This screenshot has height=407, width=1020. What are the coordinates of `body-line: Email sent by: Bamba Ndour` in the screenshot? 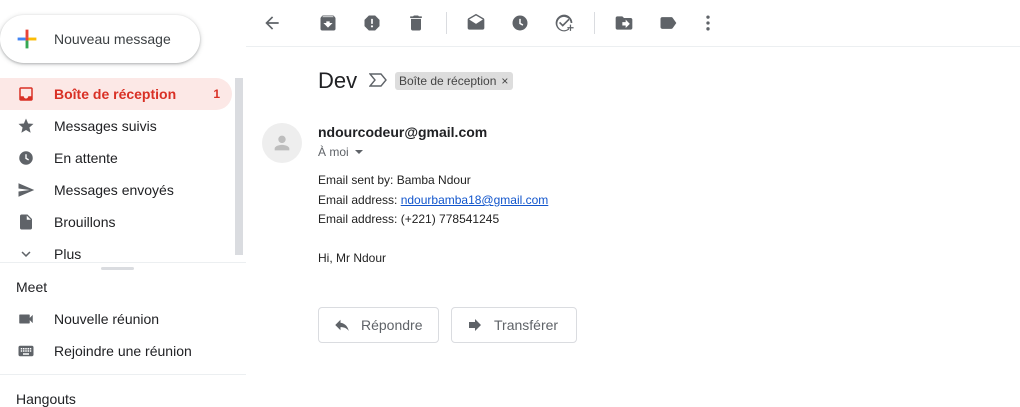 It's located at (394, 180).